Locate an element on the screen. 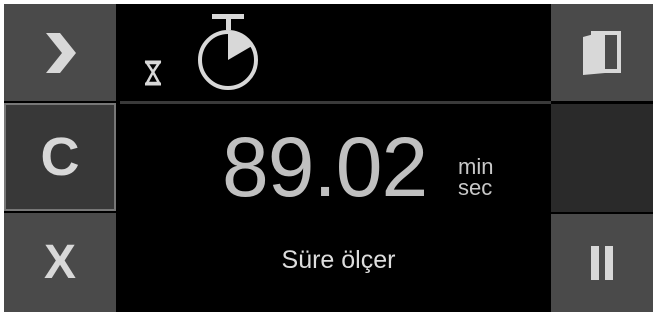 This screenshot has height=315, width=656. clear-button: C is located at coordinates (60, 157).